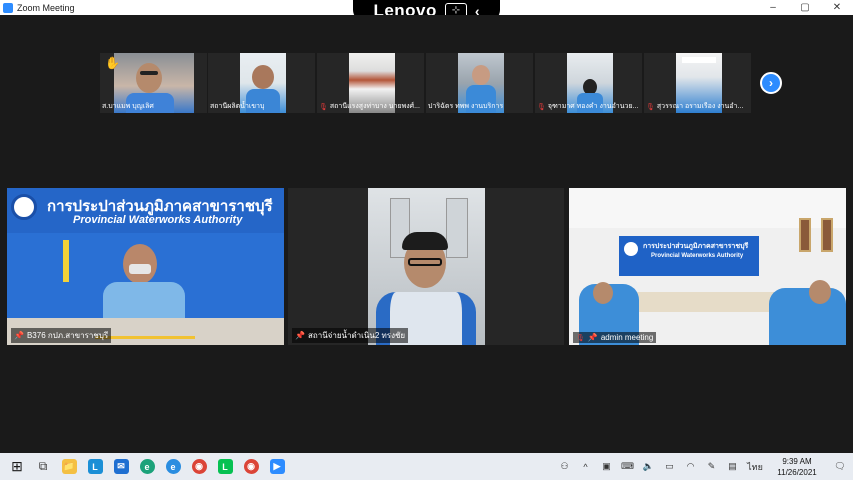  What do you see at coordinates (61, 335) in the screenshot?
I see `participant-name: 📌 B376 กปภ.สาขาราชบุรี` at bounding box center [61, 335].